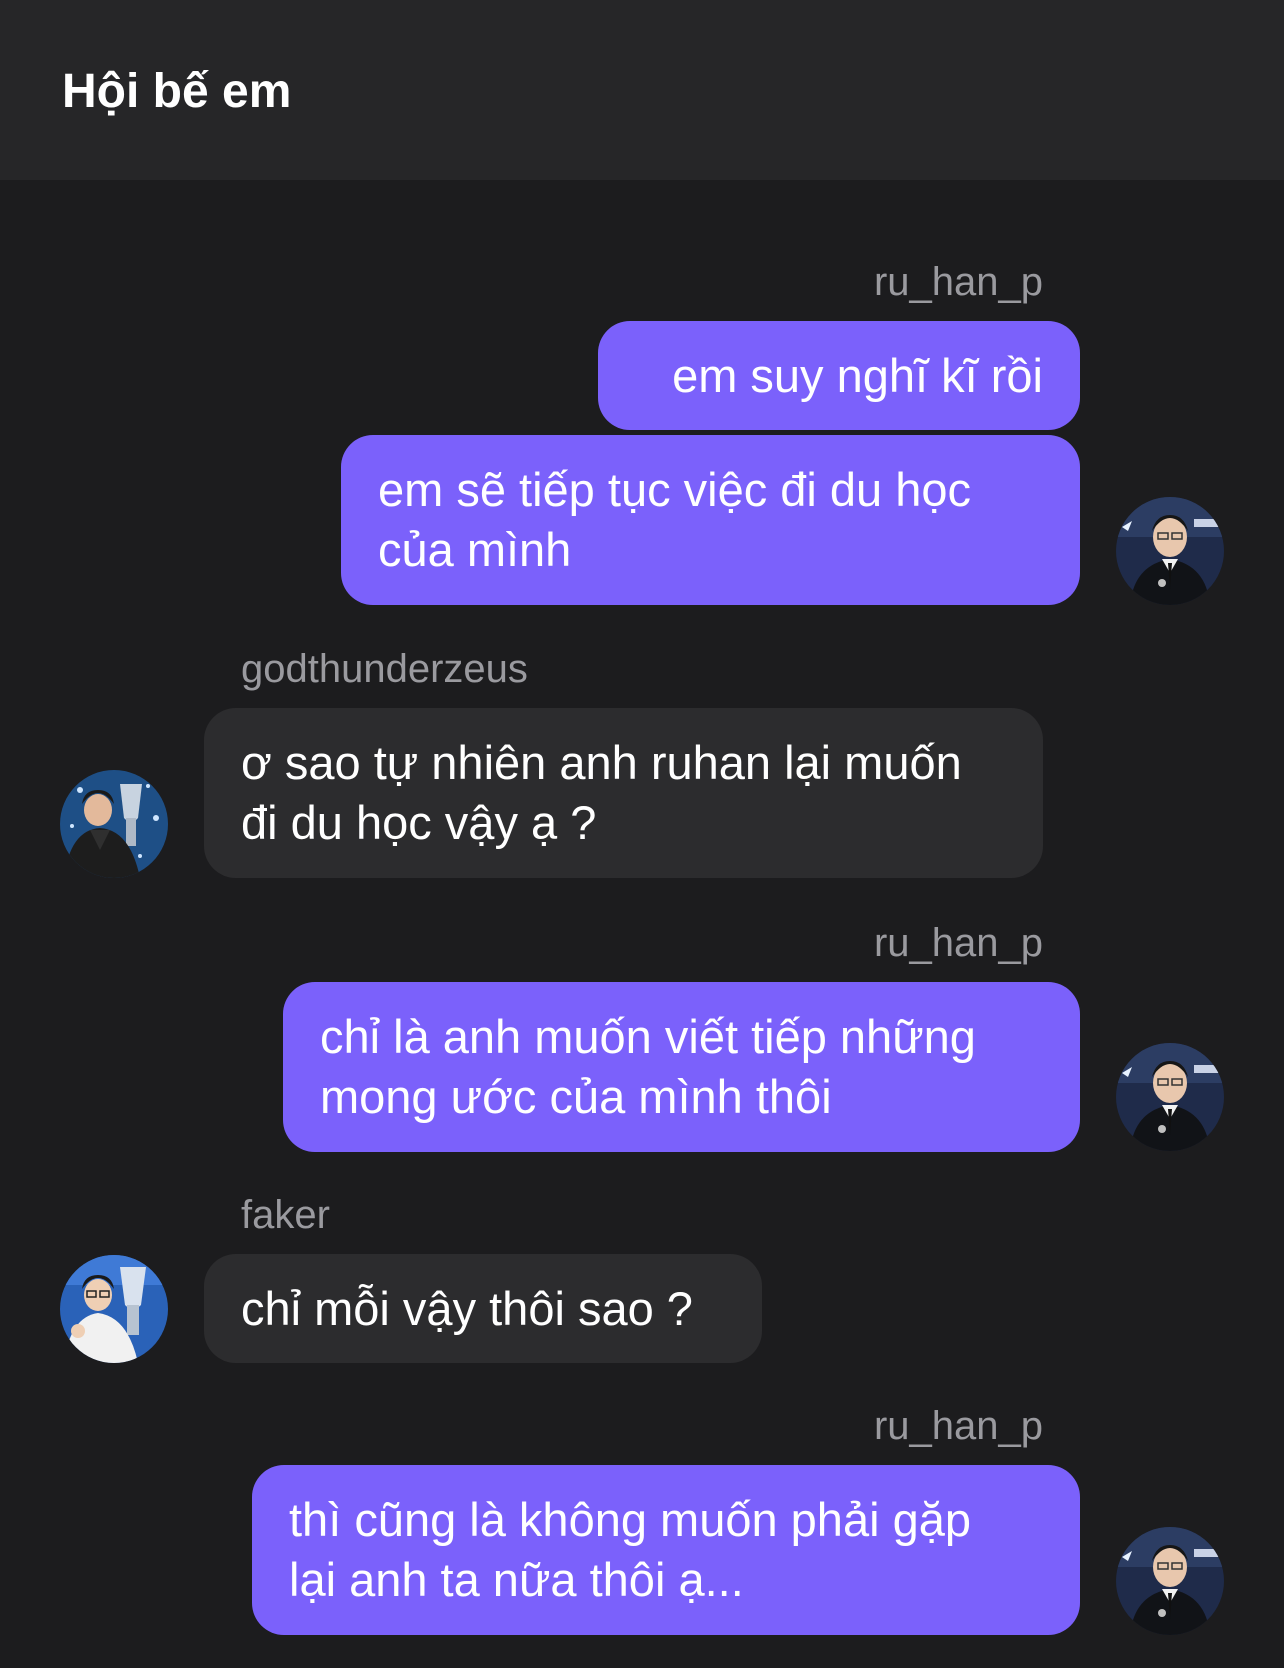 The height and width of the screenshot is (1668, 1284). What do you see at coordinates (710, 520) in the screenshot?
I see `message-bubble-outgoing: em sẽ tiếp tục việc đi du học của mình` at bounding box center [710, 520].